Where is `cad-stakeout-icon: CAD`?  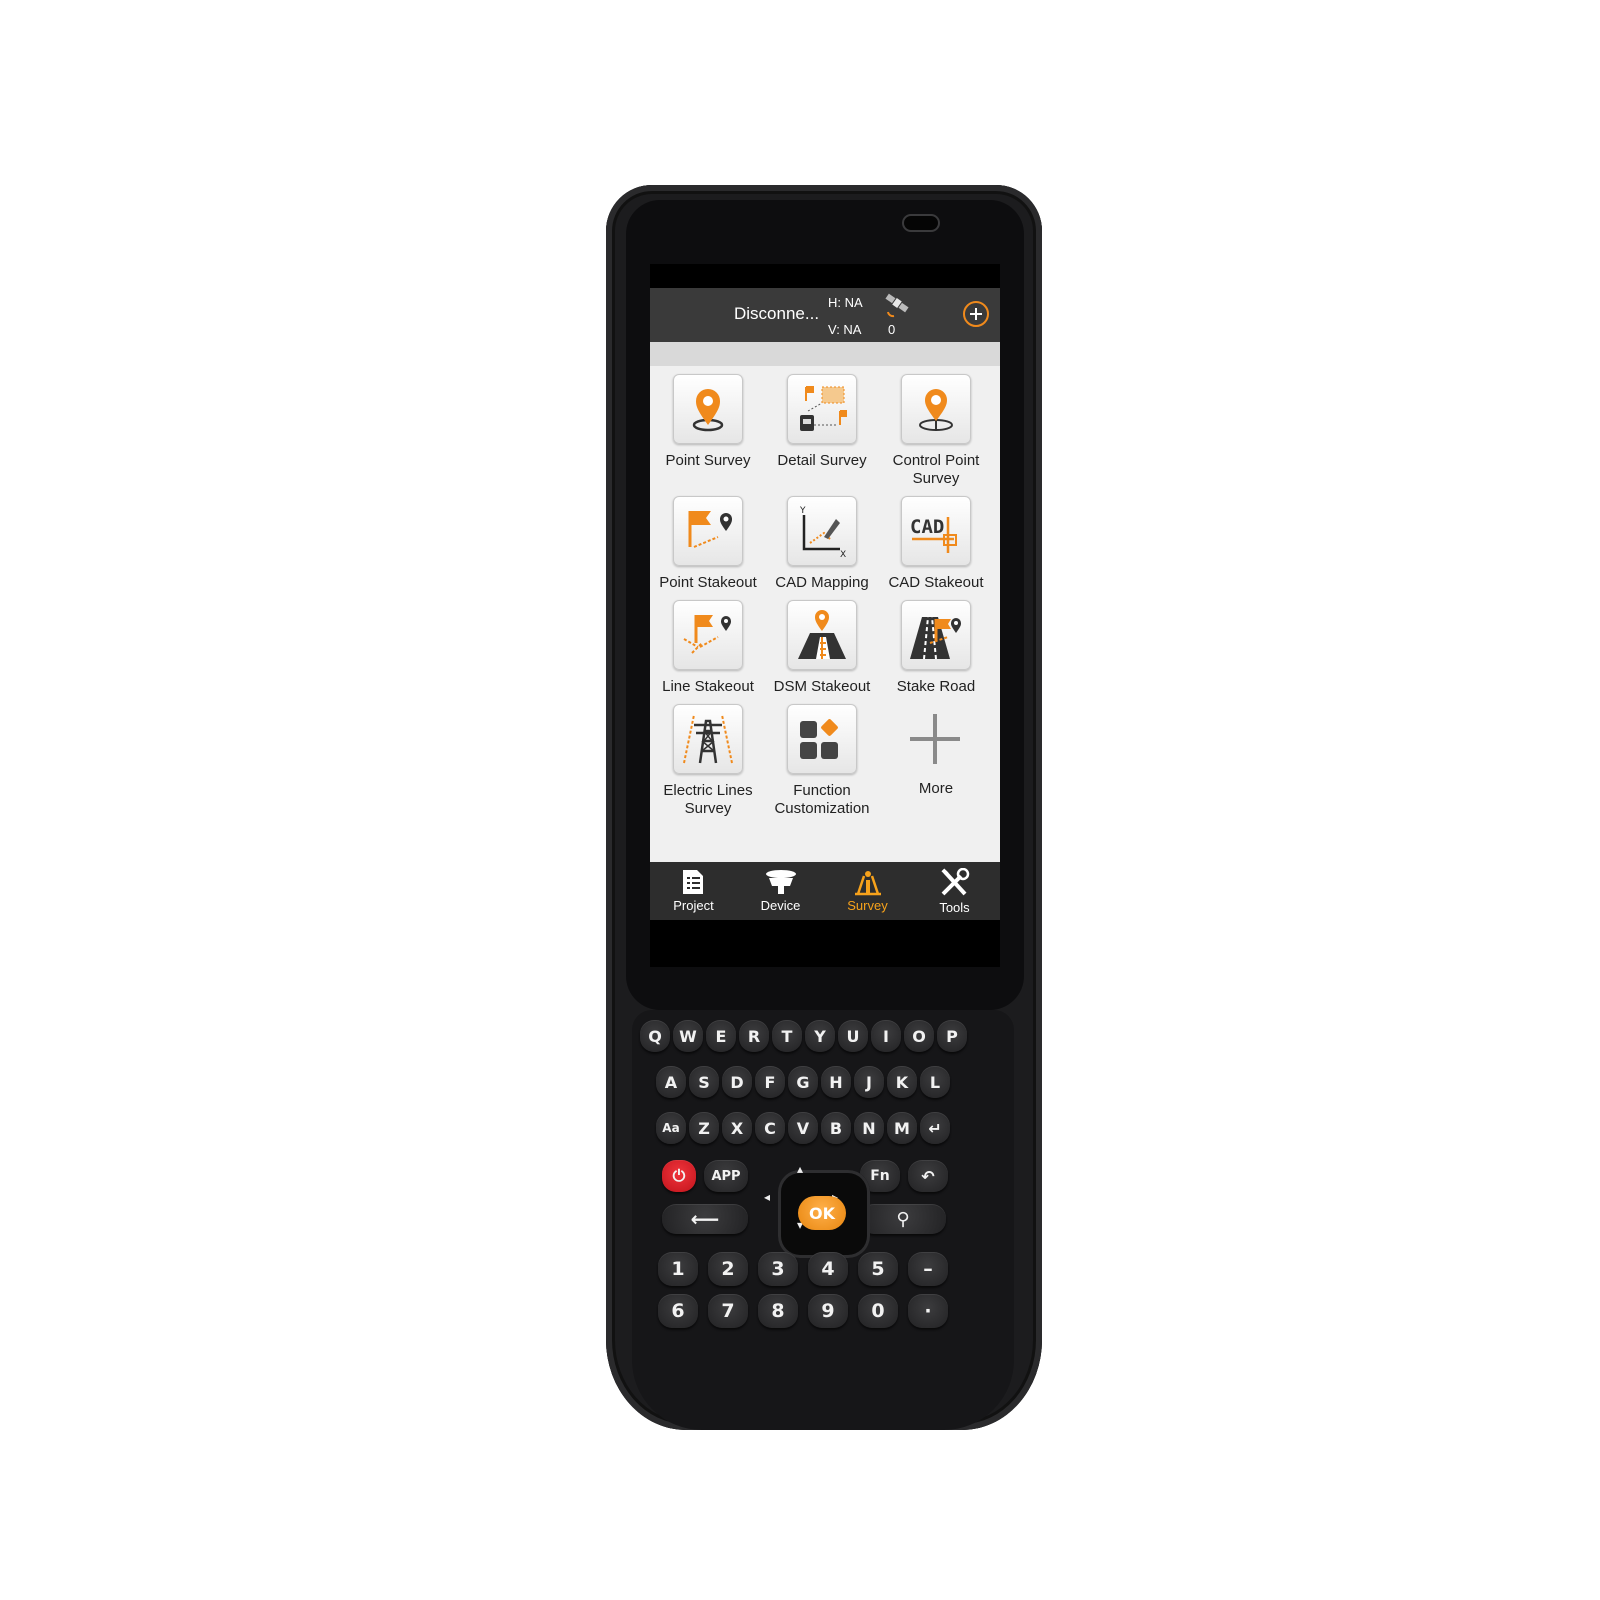
cad-stakeout-icon: CAD is located at coordinates (936, 531).